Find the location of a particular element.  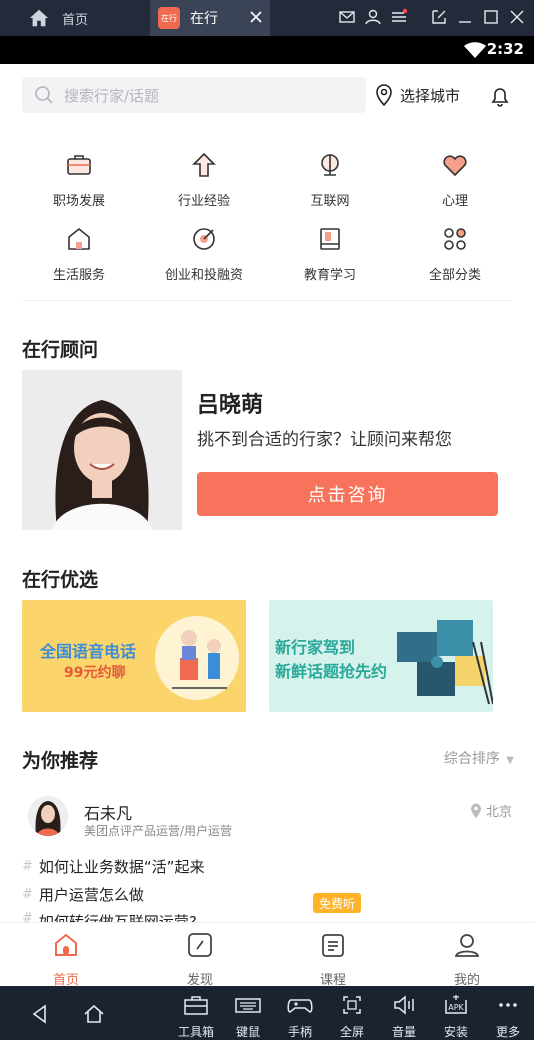

wifi-icon is located at coordinates (475, 50).